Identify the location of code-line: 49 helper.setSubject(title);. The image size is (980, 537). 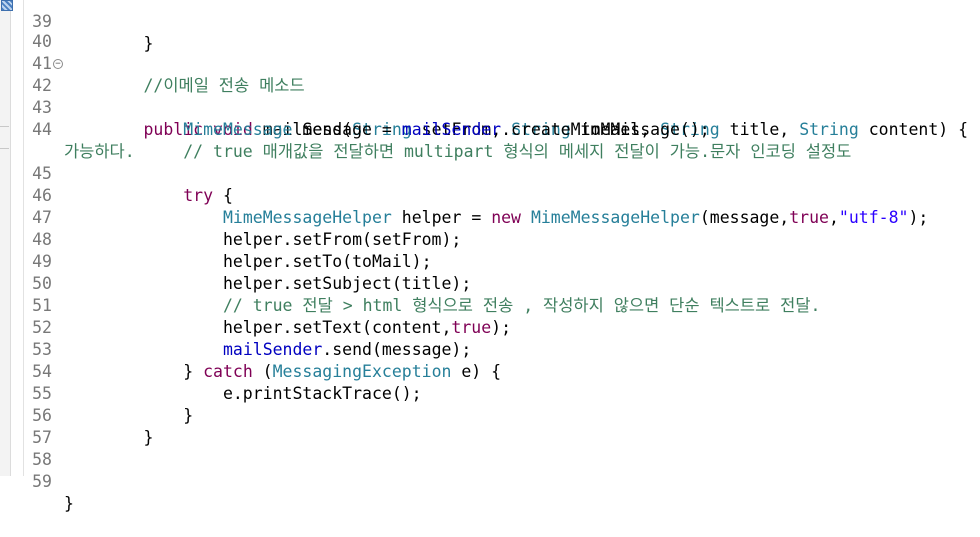
(235, 261).